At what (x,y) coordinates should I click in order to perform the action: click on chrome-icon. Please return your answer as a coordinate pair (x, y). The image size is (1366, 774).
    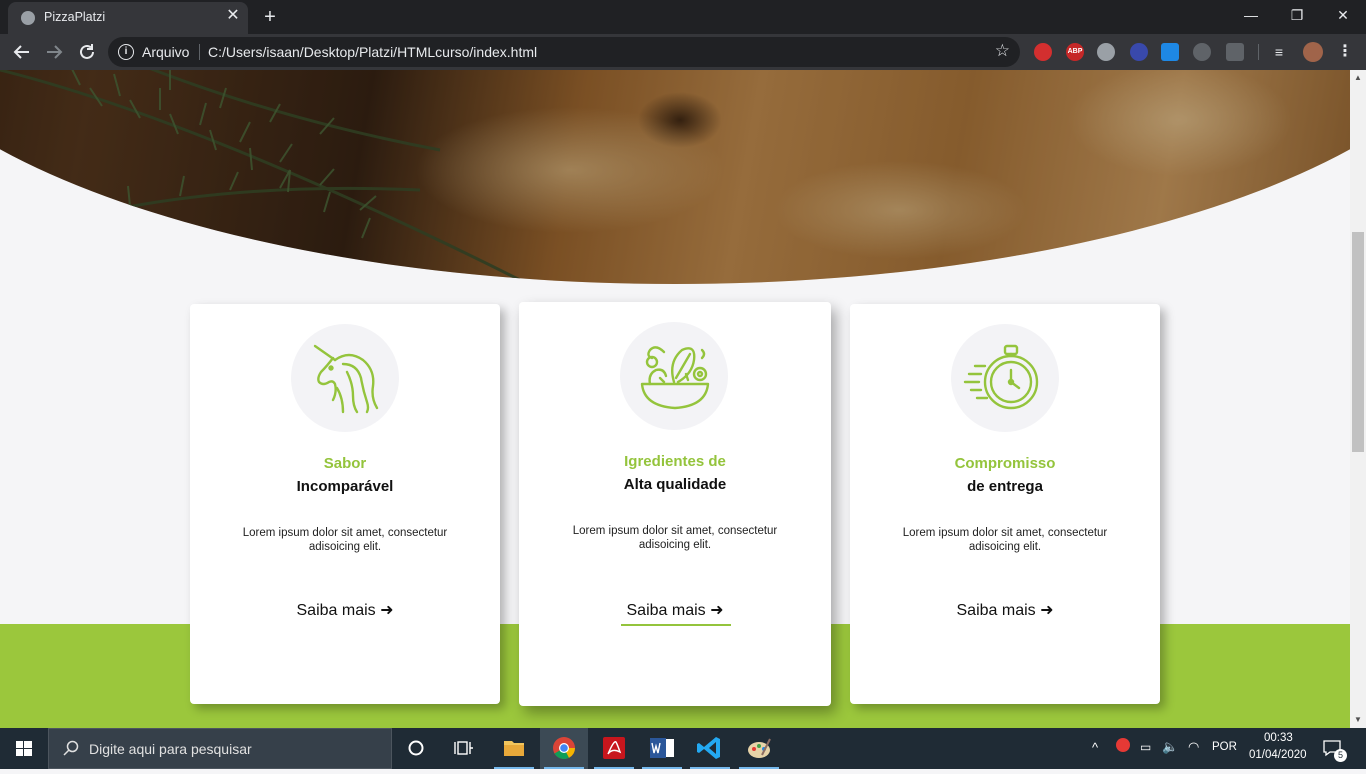
    Looking at the image, I should click on (564, 748).